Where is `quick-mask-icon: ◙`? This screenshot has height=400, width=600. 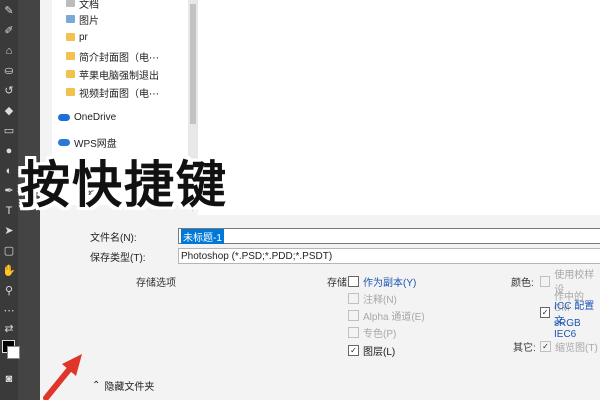
quick-mask-icon: ◙ is located at coordinates (9, 379).